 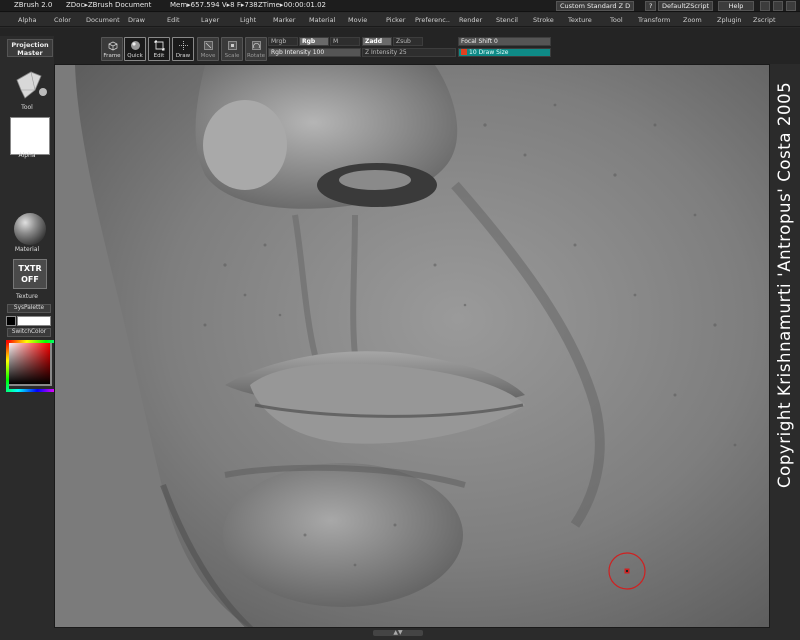 I want to click on menu-picker: Picker, so click(x=395, y=20).